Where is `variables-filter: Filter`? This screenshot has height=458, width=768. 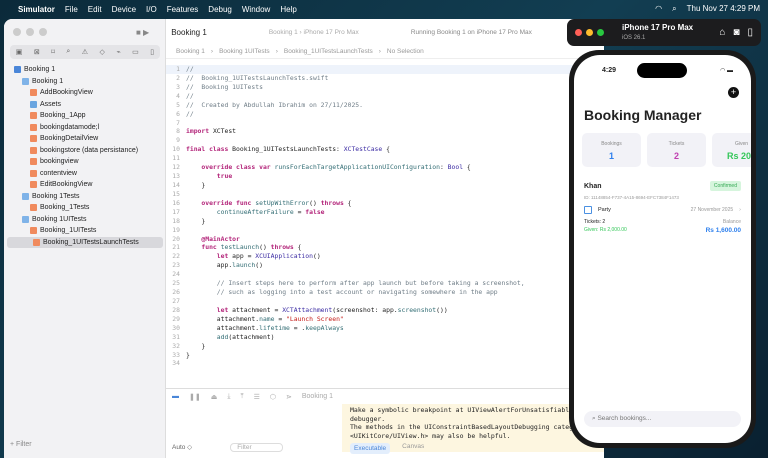 variables-filter: Filter is located at coordinates (256, 447).